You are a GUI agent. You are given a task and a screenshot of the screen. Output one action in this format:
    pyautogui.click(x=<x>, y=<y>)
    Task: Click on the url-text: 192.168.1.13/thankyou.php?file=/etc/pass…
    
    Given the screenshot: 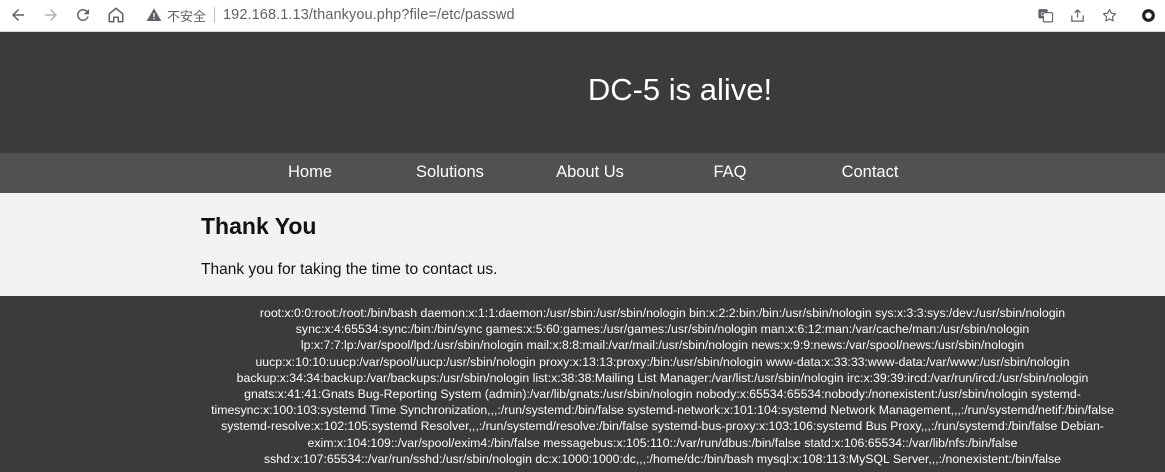 What is the action you would take?
    pyautogui.click(x=369, y=15)
    